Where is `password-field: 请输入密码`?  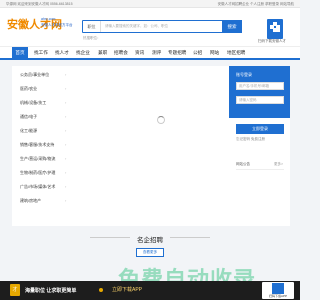
password-field: 请输入密码 is located at coordinates (260, 100).